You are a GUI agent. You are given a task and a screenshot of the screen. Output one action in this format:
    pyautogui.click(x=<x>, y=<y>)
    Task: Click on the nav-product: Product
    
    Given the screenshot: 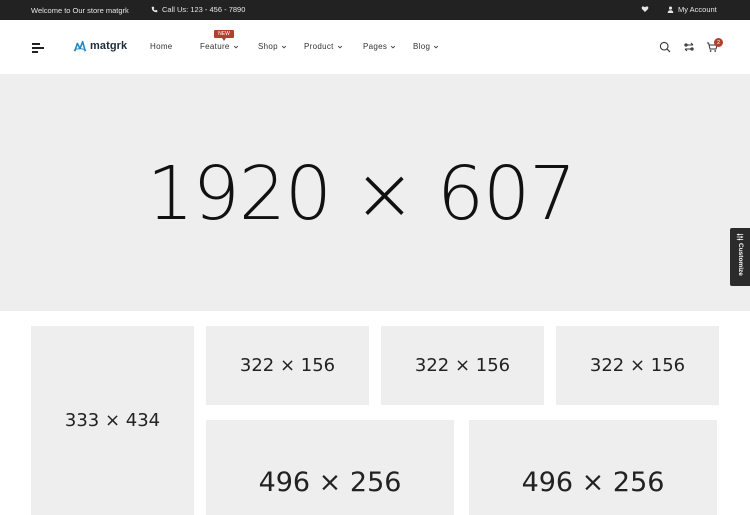 What is the action you would take?
    pyautogui.click(x=323, y=46)
    